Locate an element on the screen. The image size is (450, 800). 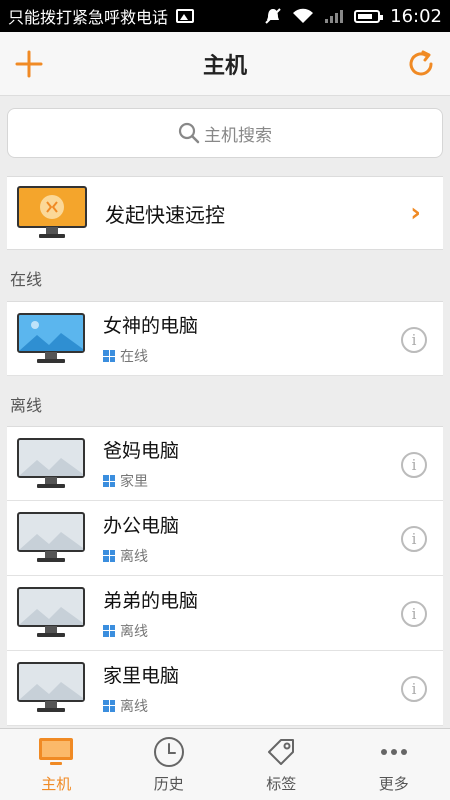
search-icon is located at coordinates (189, 133).